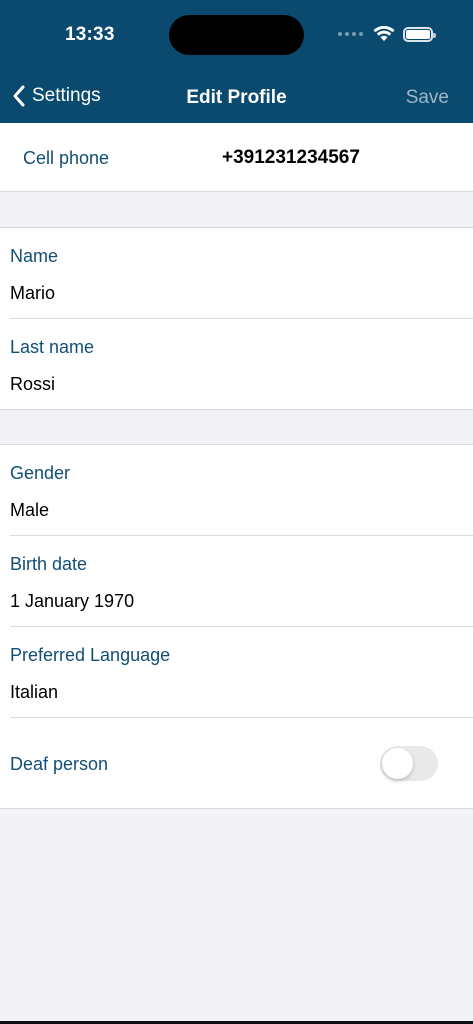 The height and width of the screenshot is (1024, 473). I want to click on header: 13:33 Settings Edit Profile Save, so click(236, 61).